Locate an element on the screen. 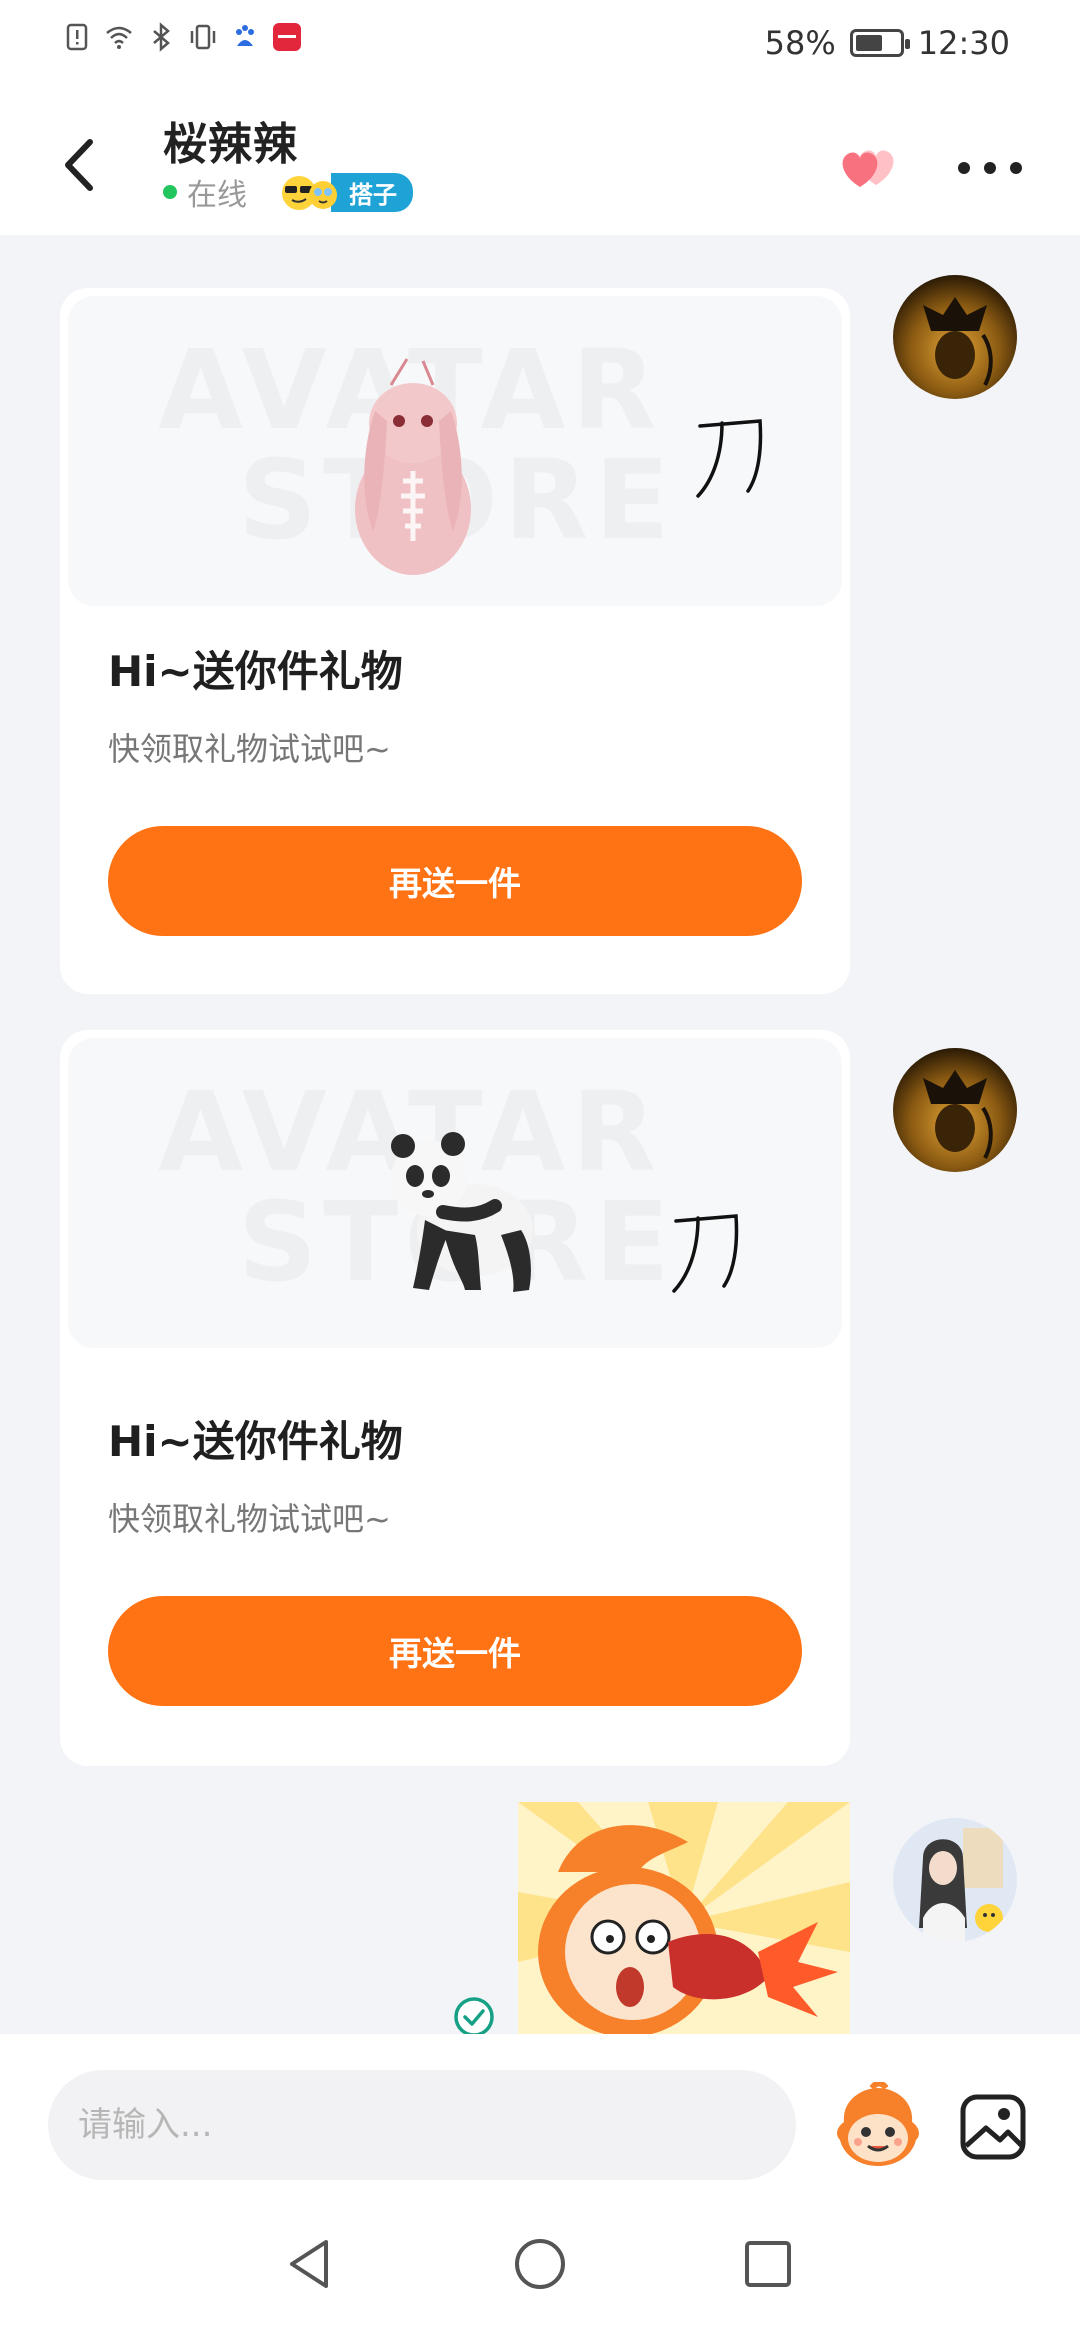 The image size is (1080, 2340). mascot-face-icon is located at coordinates (878, 2123).